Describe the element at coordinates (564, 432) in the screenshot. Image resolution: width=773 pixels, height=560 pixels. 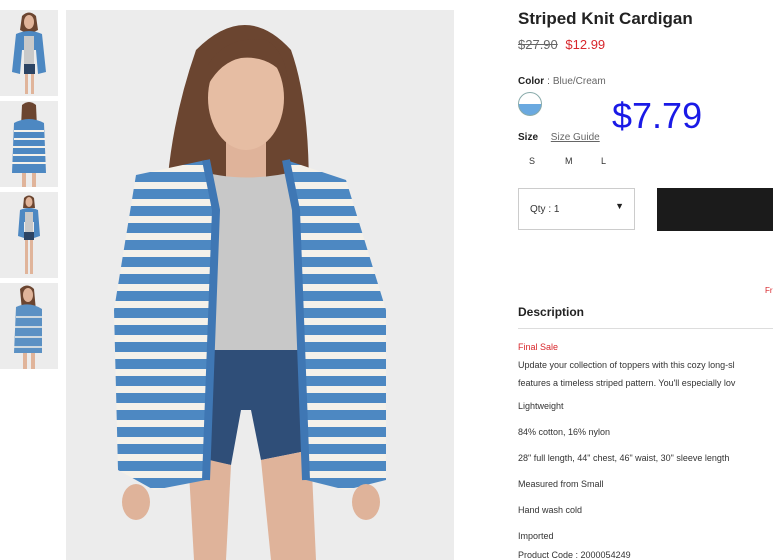
I see `description-line: 84% cotton, 16% nylon` at that location.